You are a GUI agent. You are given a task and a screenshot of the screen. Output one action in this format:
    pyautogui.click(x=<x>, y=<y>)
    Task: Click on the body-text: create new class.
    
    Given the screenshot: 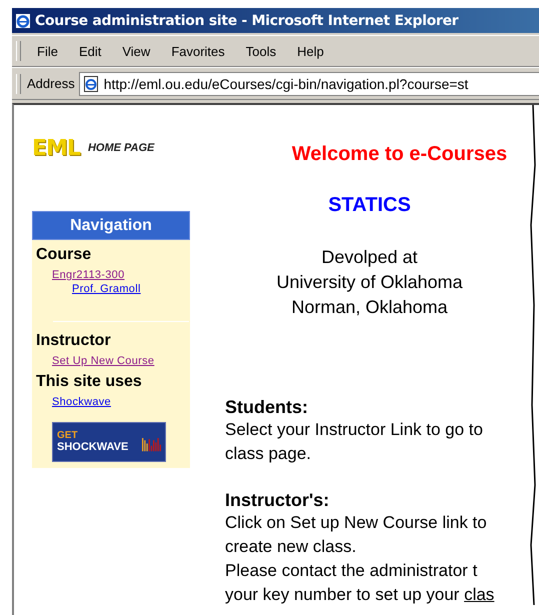 What is the action you would take?
    pyautogui.click(x=291, y=547)
    